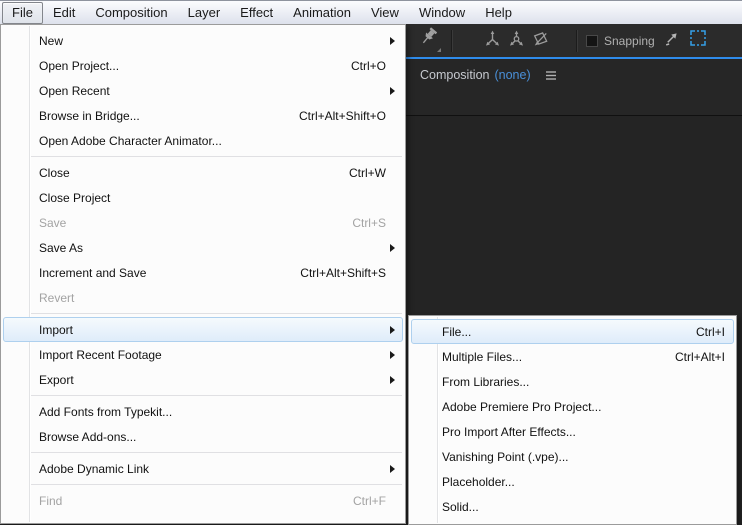 Image resolution: width=742 pixels, height=525 pixels. Describe the element at coordinates (203, 197) in the screenshot. I see `menu-item-close-project: Close Project` at that location.